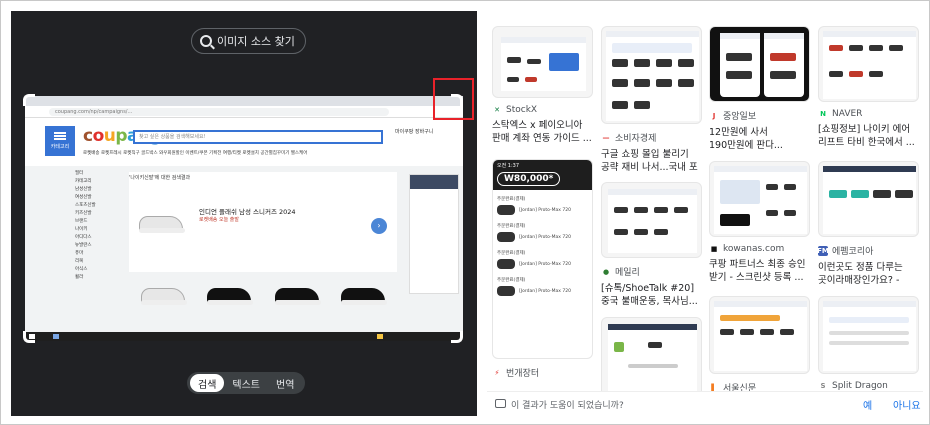 The width and height of the screenshot is (930, 425). I want to click on tab-translate: 번역, so click(285, 383).